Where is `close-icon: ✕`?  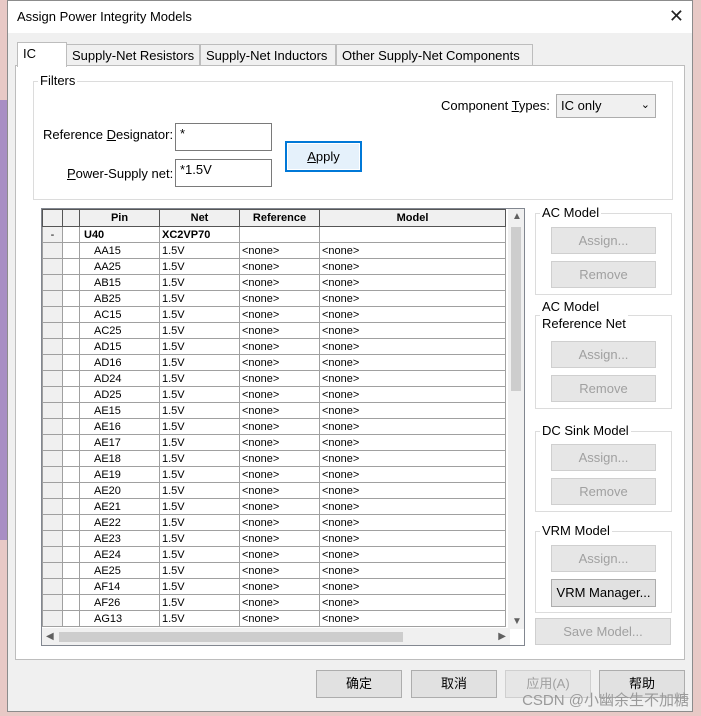
close-icon: ✕ is located at coordinates (676, 16).